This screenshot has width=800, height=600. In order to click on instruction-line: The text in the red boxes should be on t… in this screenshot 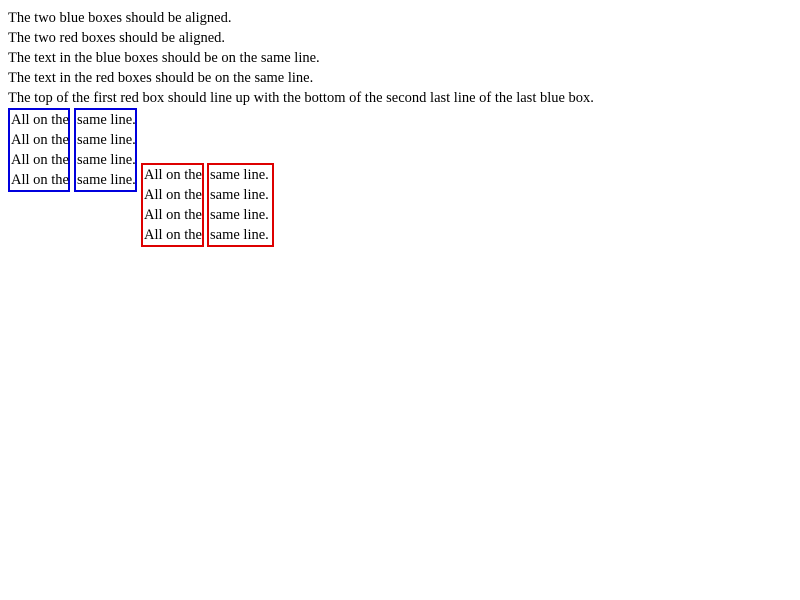, I will do `click(161, 78)`.